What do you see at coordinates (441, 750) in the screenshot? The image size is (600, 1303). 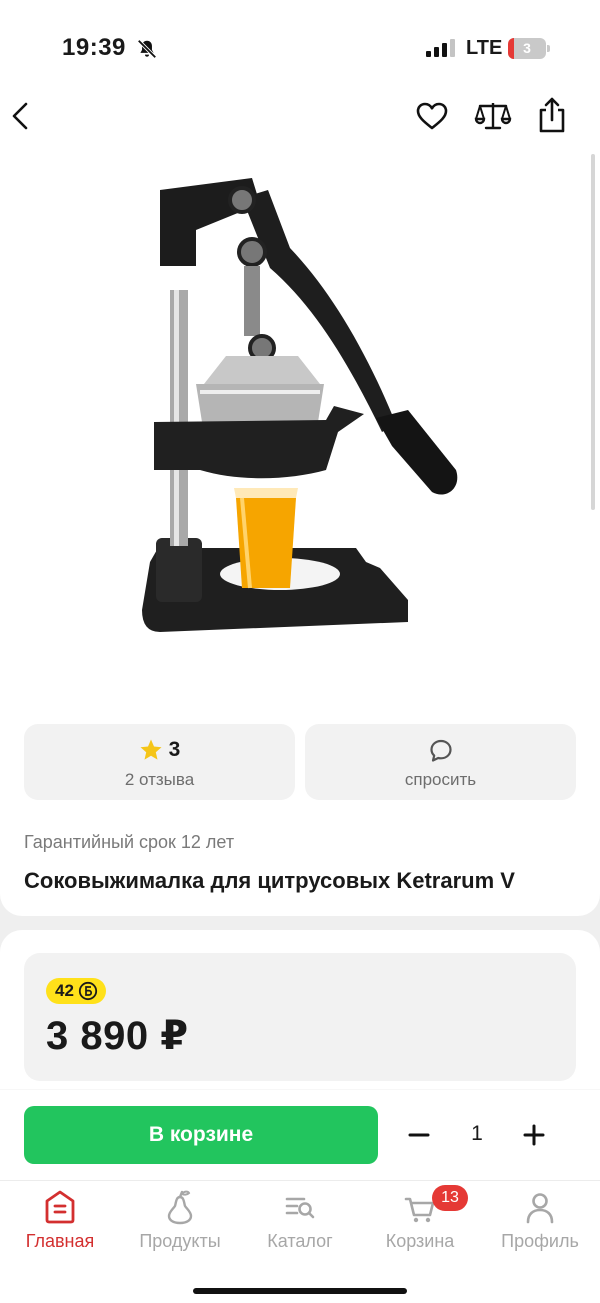 I see `chat-bubble-icon` at bounding box center [441, 750].